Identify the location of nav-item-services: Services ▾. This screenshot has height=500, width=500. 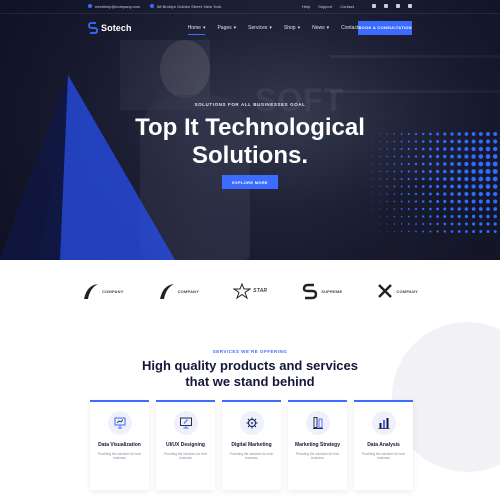
(260, 28).